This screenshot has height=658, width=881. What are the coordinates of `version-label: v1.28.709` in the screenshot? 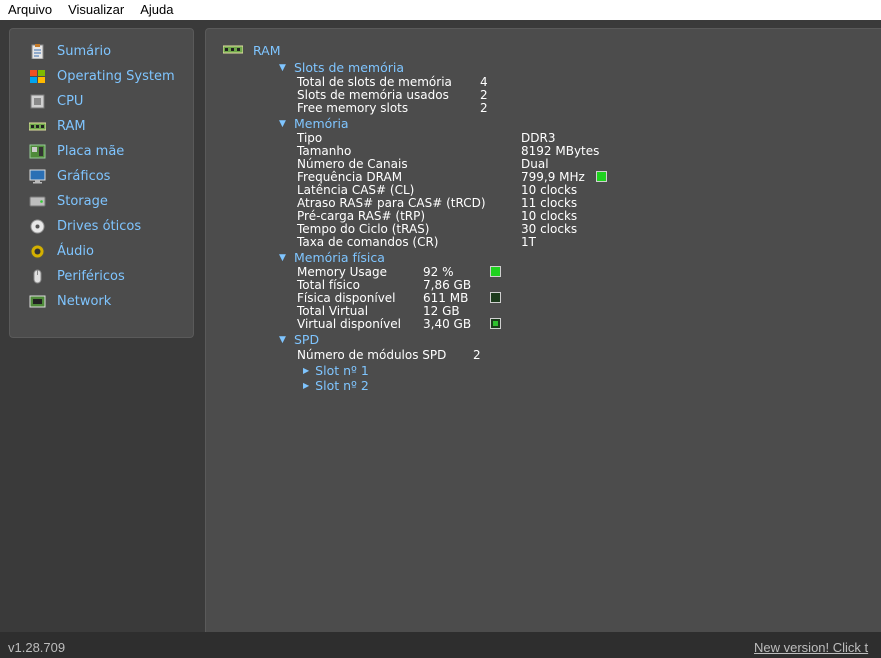 It's located at (37, 647).